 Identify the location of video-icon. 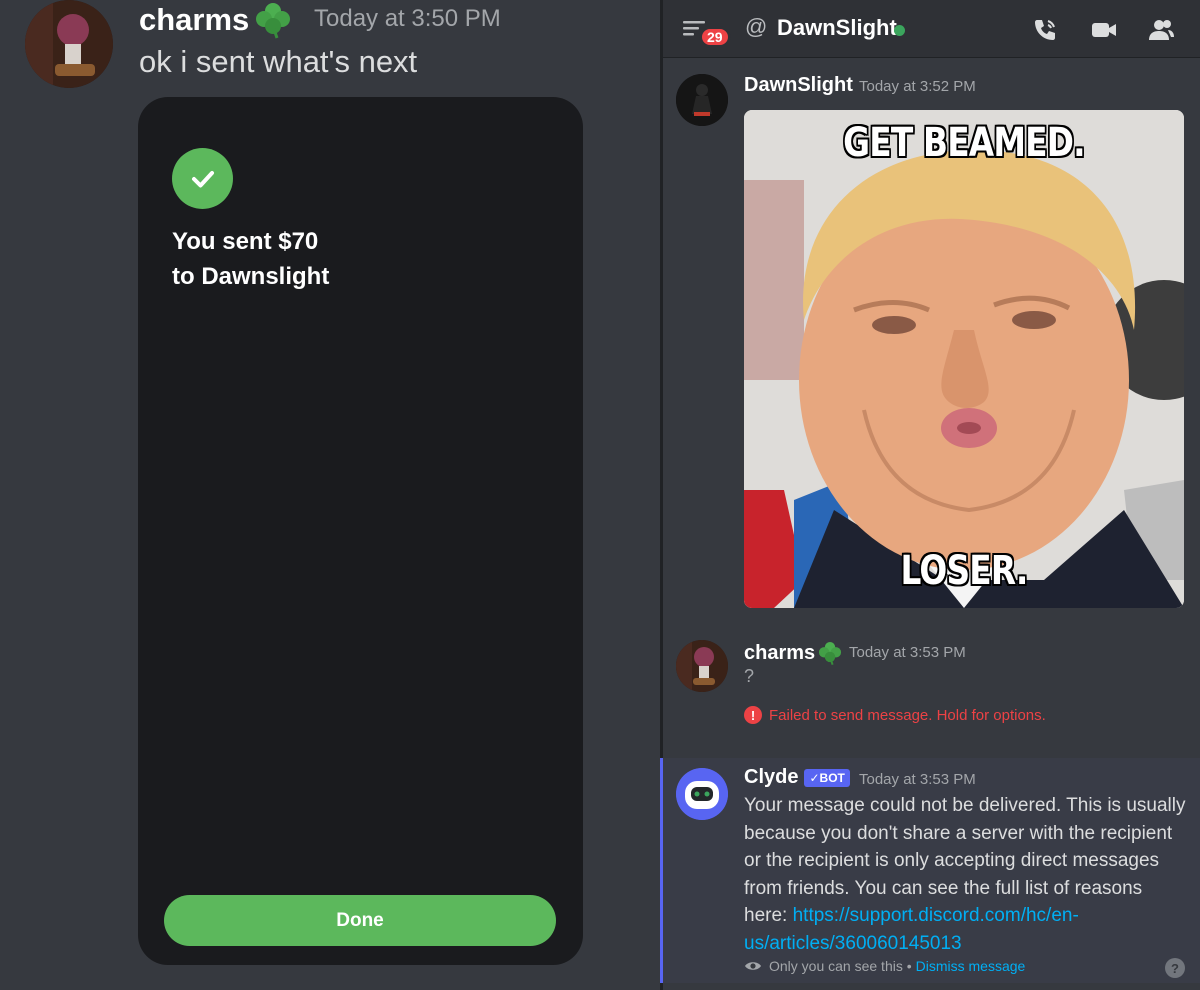
(1104, 30).